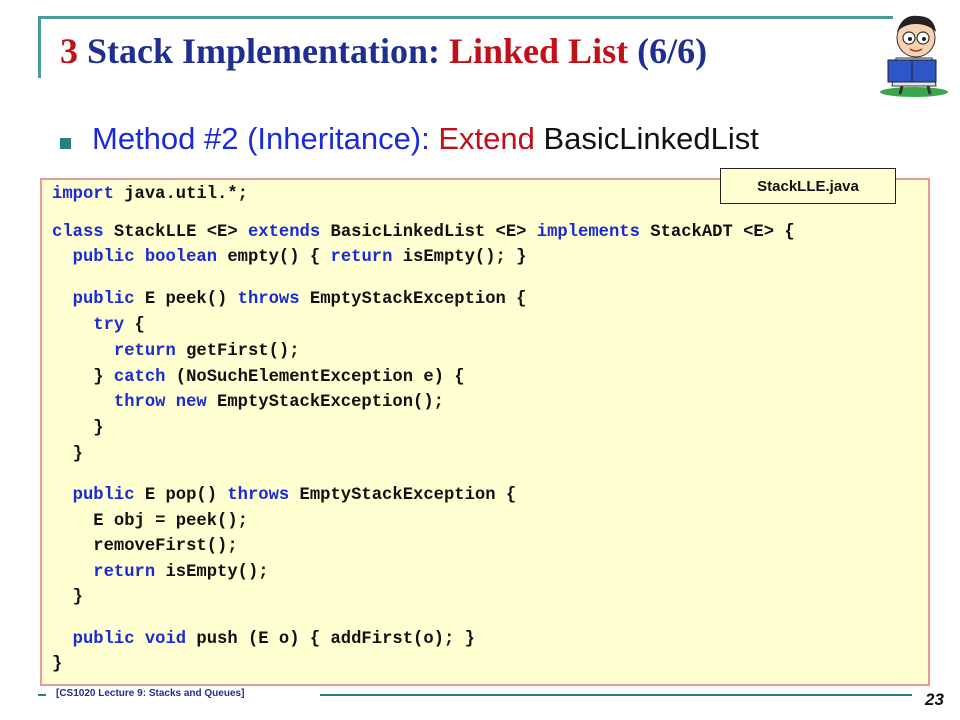 Image resolution: width=960 pixels, height=720 pixels. Describe the element at coordinates (539, 51) in the screenshot. I see `title-highlight: Linked List` at that location.